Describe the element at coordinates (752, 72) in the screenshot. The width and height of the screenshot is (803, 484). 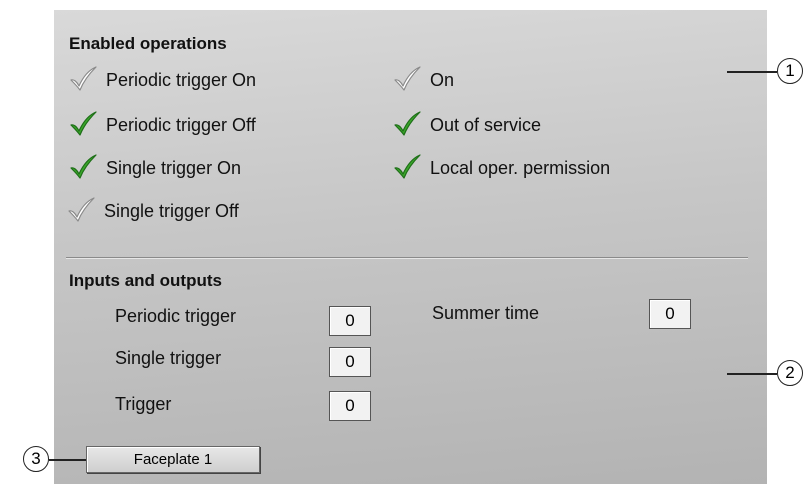
I see `callout-1-leader` at that location.